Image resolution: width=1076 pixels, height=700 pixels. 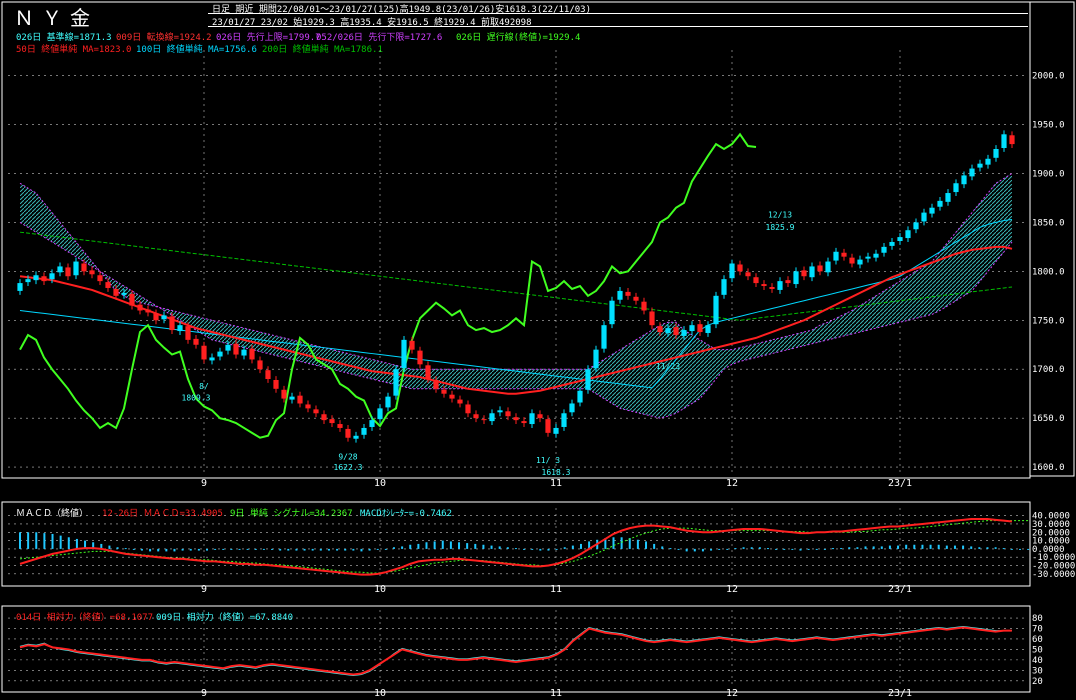 I want to click on macd-line, so click(x=515, y=546).